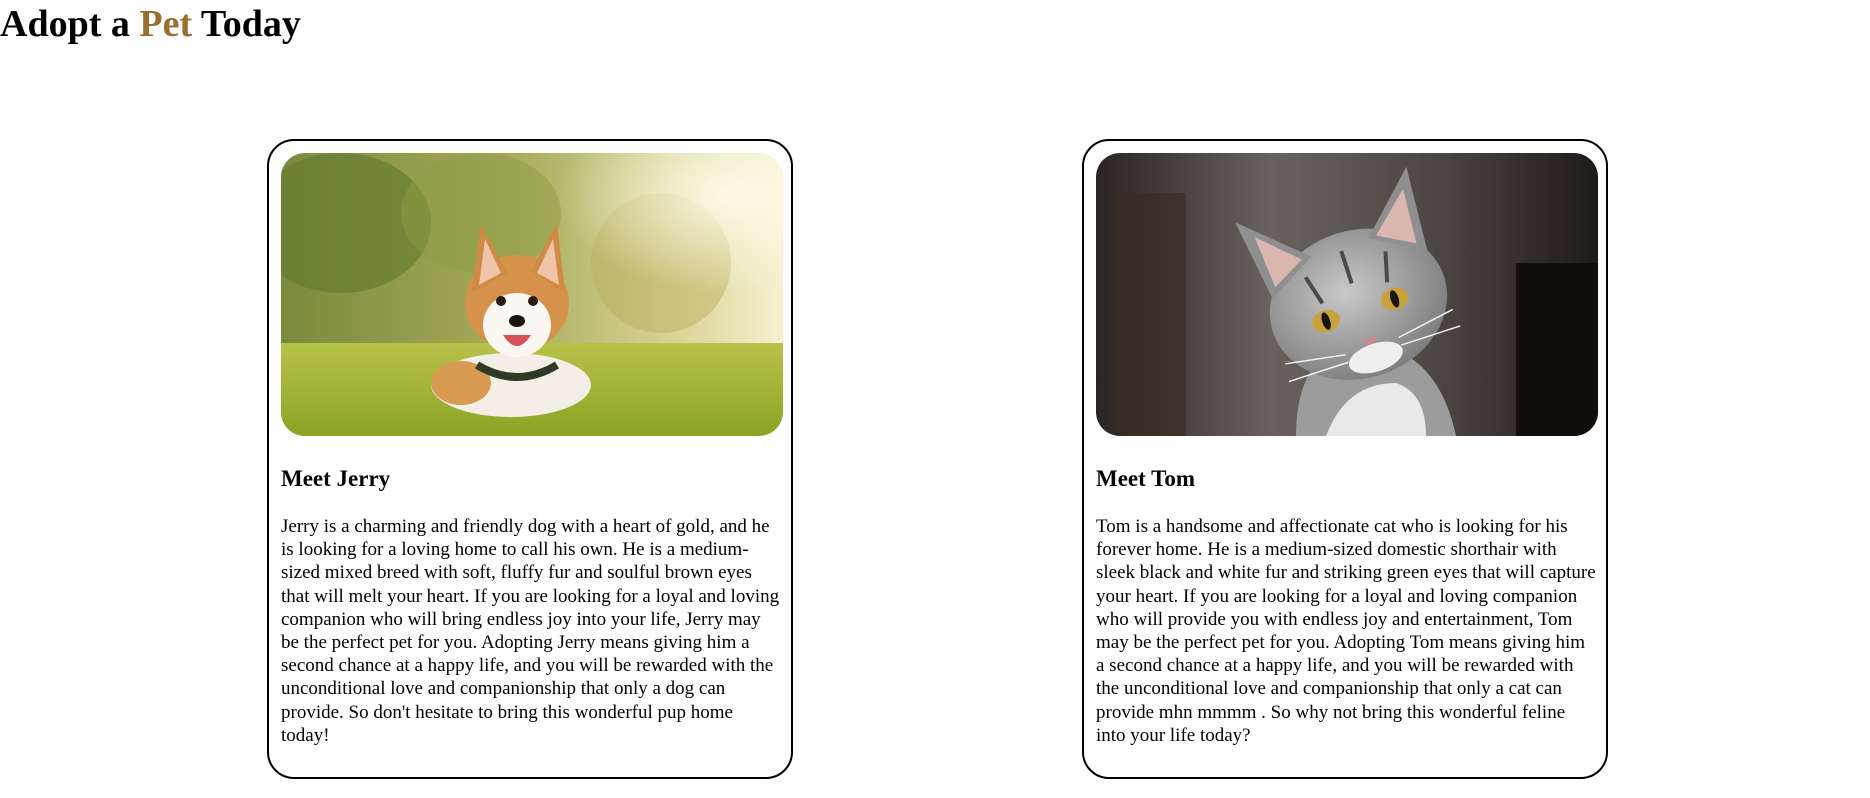 Image resolution: width=1870 pixels, height=798 pixels. What do you see at coordinates (336, 478) in the screenshot?
I see `jerry-heading: Meet Jerry` at bounding box center [336, 478].